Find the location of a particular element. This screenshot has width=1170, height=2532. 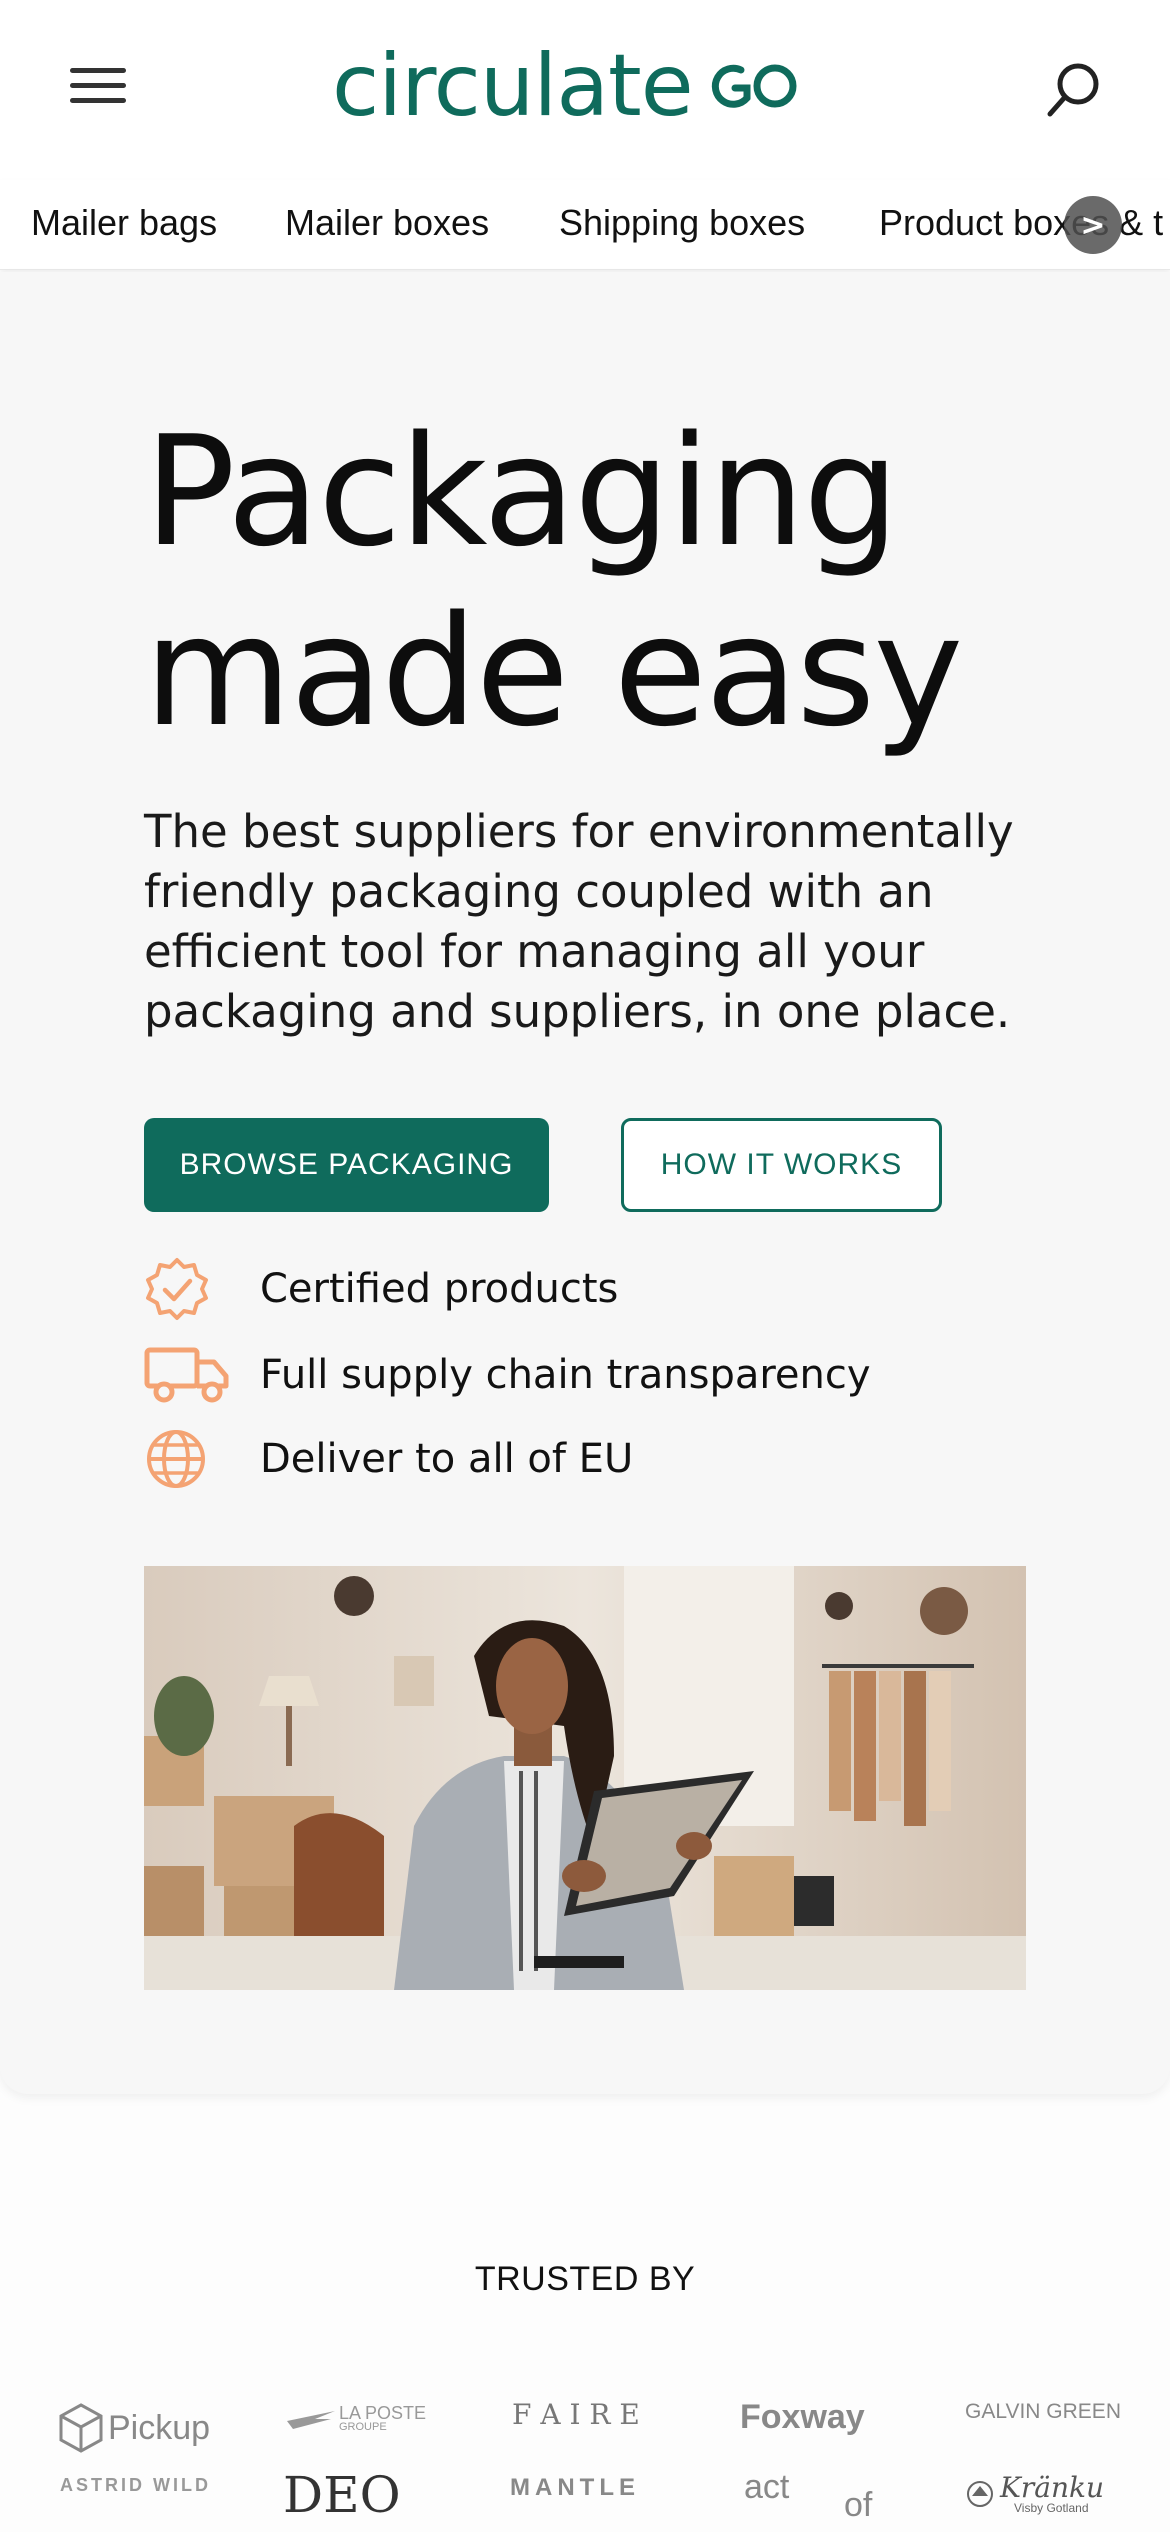

hero-title-line1: Packaging is located at coordinates (522, 491).